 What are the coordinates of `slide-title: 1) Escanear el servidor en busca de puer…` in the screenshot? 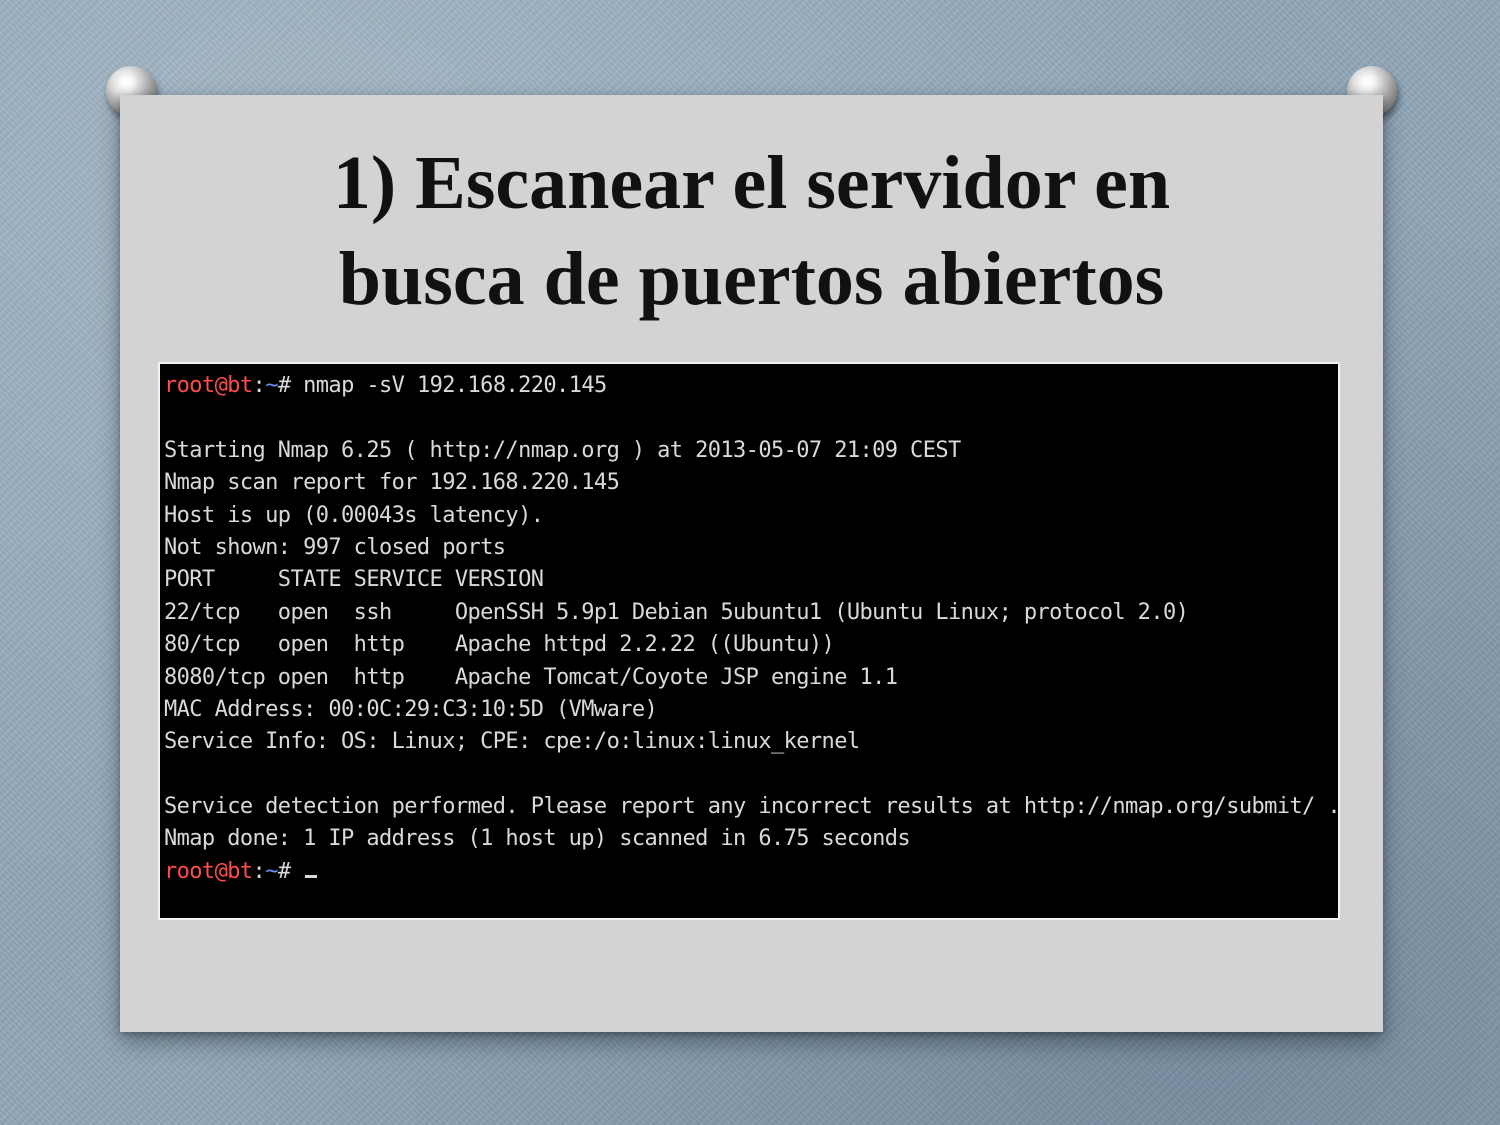 It's located at (751, 231).